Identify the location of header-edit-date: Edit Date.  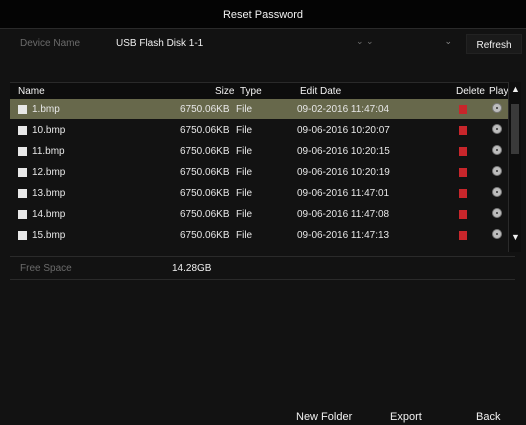
(320, 91).